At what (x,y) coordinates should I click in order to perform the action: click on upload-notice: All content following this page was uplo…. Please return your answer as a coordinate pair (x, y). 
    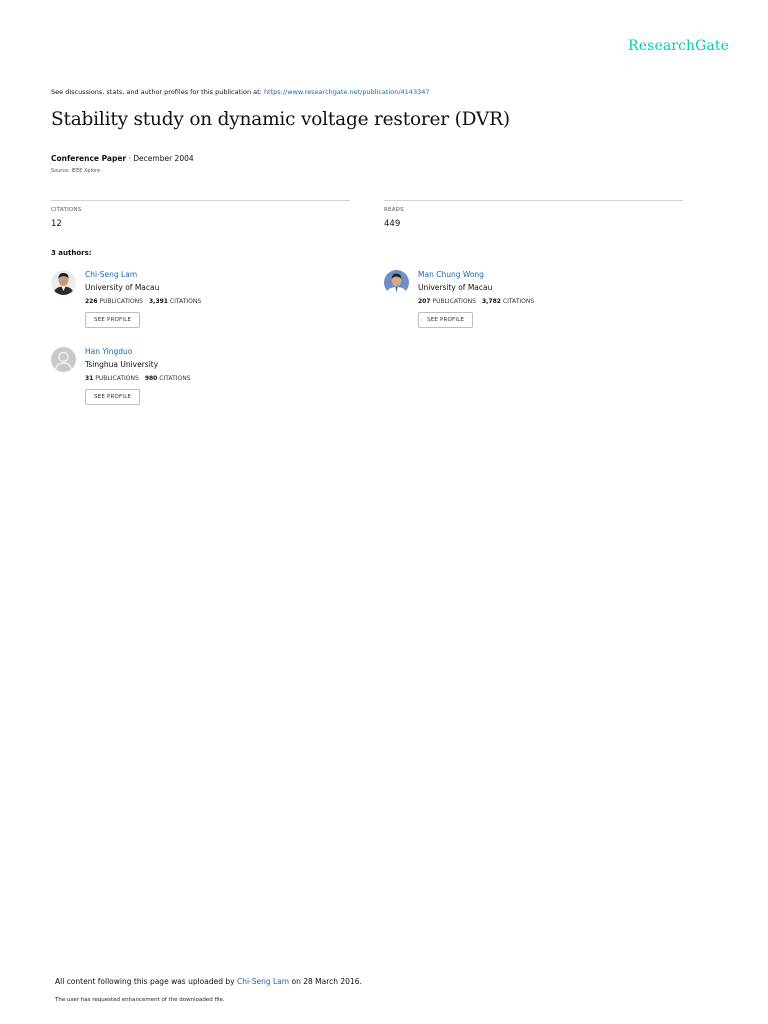
    Looking at the image, I should click on (208, 981).